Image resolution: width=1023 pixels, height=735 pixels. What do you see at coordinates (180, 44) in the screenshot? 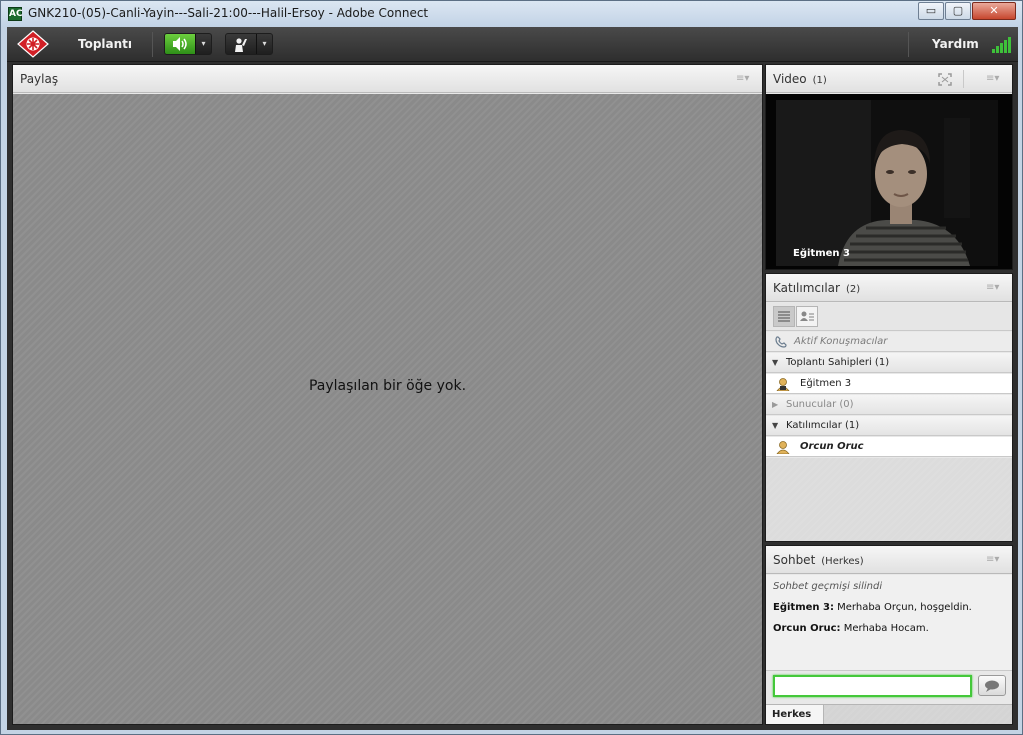
I see `speaker-icon` at bounding box center [180, 44].